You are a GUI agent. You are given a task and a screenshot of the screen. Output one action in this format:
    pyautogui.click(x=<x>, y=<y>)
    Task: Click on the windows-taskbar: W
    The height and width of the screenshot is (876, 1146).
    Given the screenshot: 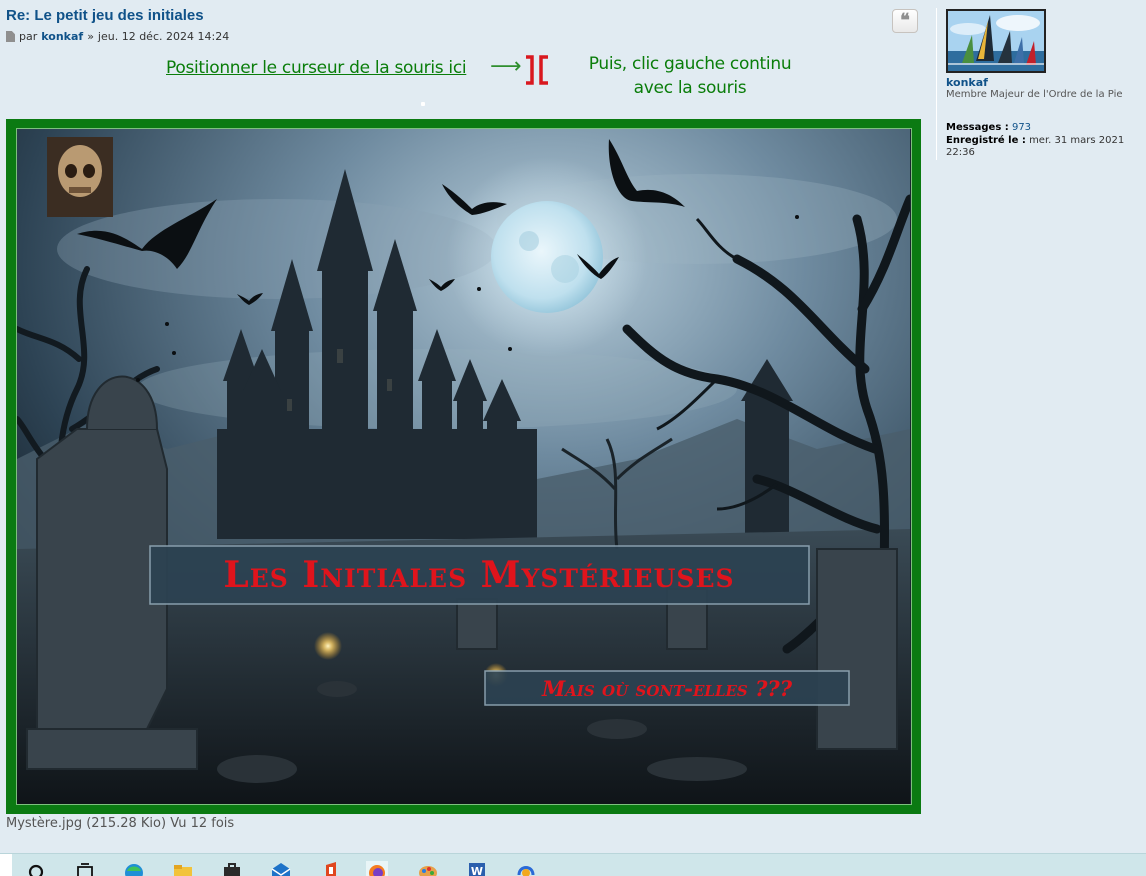 What is the action you would take?
    pyautogui.click(x=573, y=864)
    